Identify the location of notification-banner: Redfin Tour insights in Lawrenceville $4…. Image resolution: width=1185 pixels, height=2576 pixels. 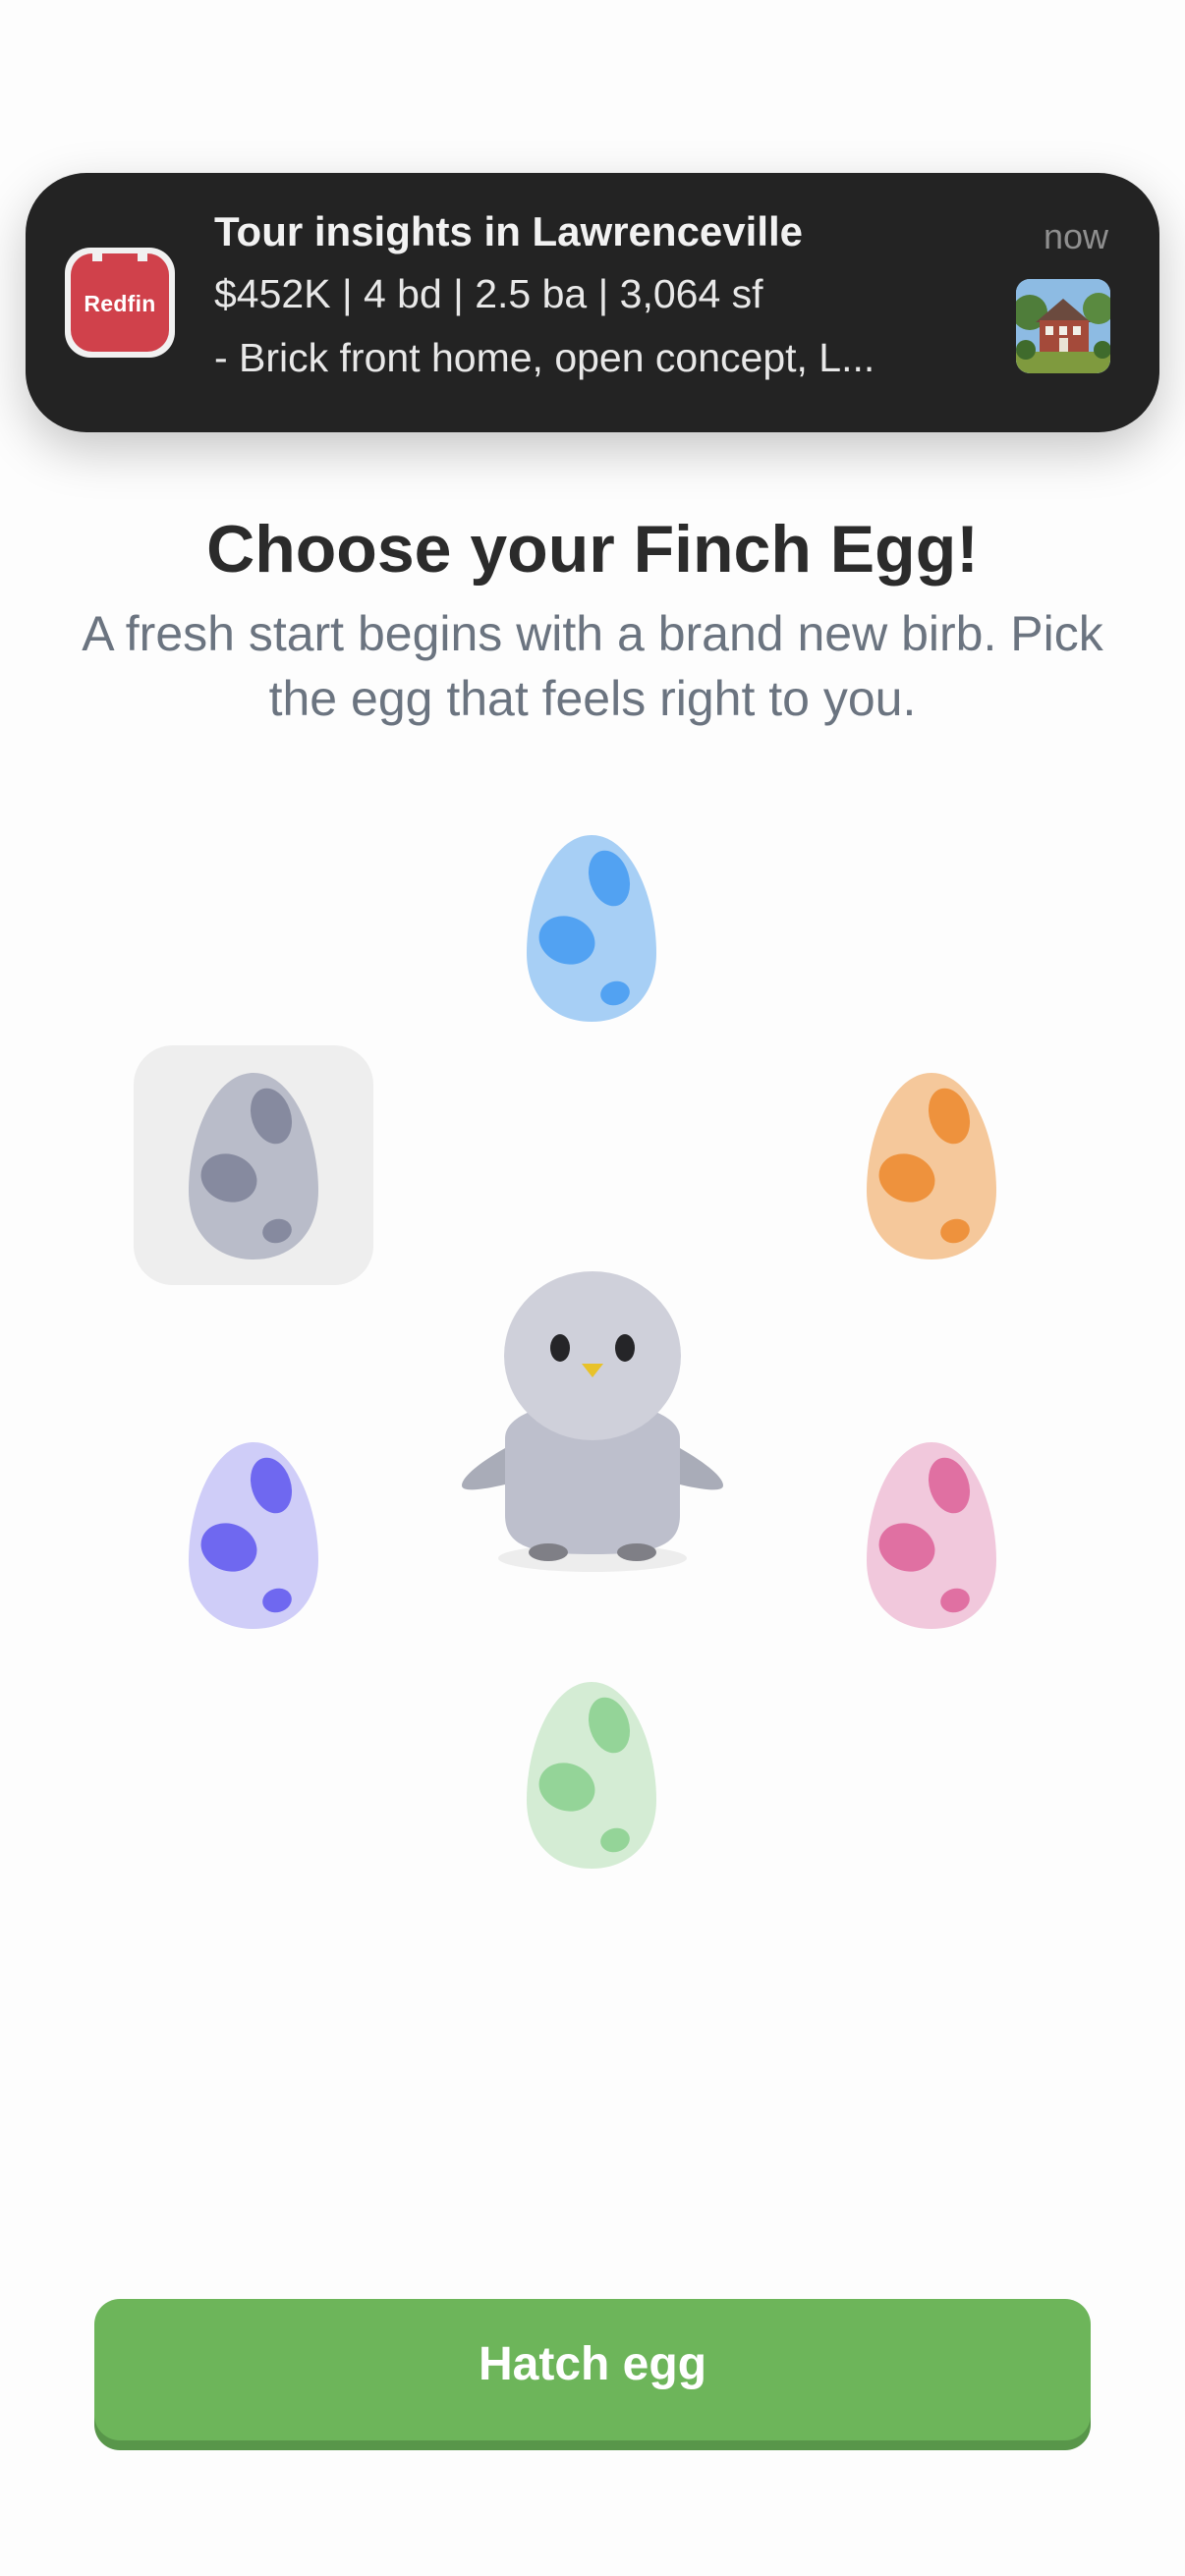
(592, 302).